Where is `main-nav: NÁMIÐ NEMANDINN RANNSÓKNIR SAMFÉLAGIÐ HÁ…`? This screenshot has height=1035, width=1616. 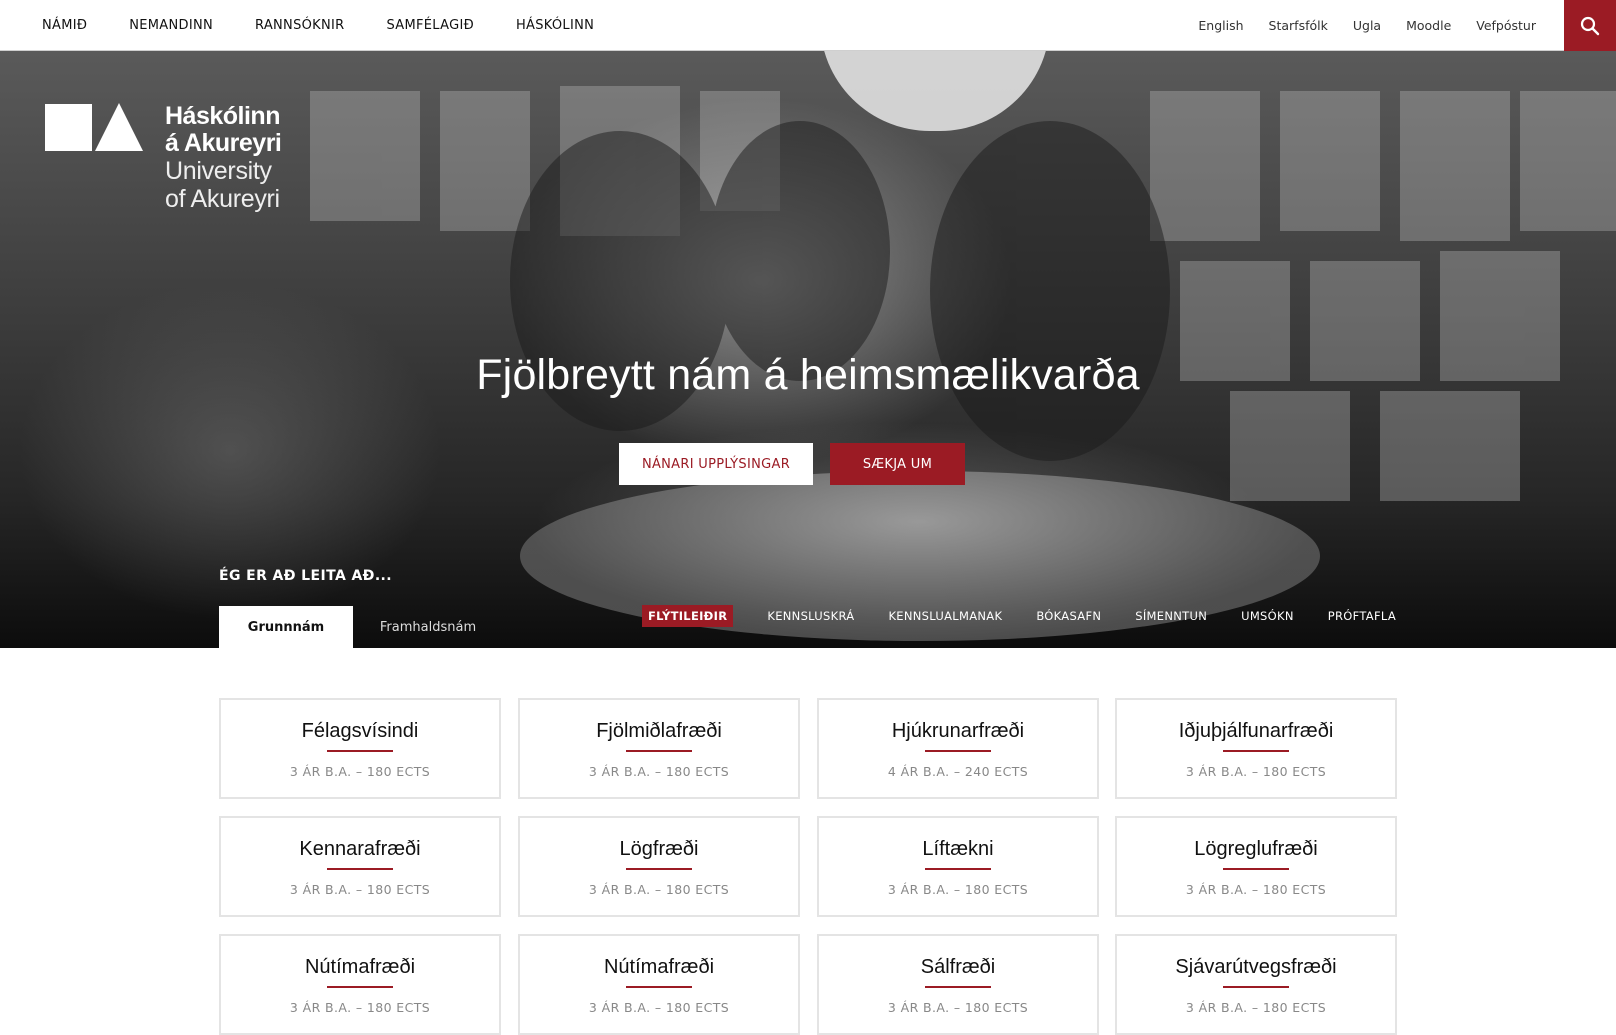 main-nav: NÁMIÐ NEMANDINN RANNSÓKNIR SAMFÉLAGIÐ HÁ… is located at coordinates (339, 25).